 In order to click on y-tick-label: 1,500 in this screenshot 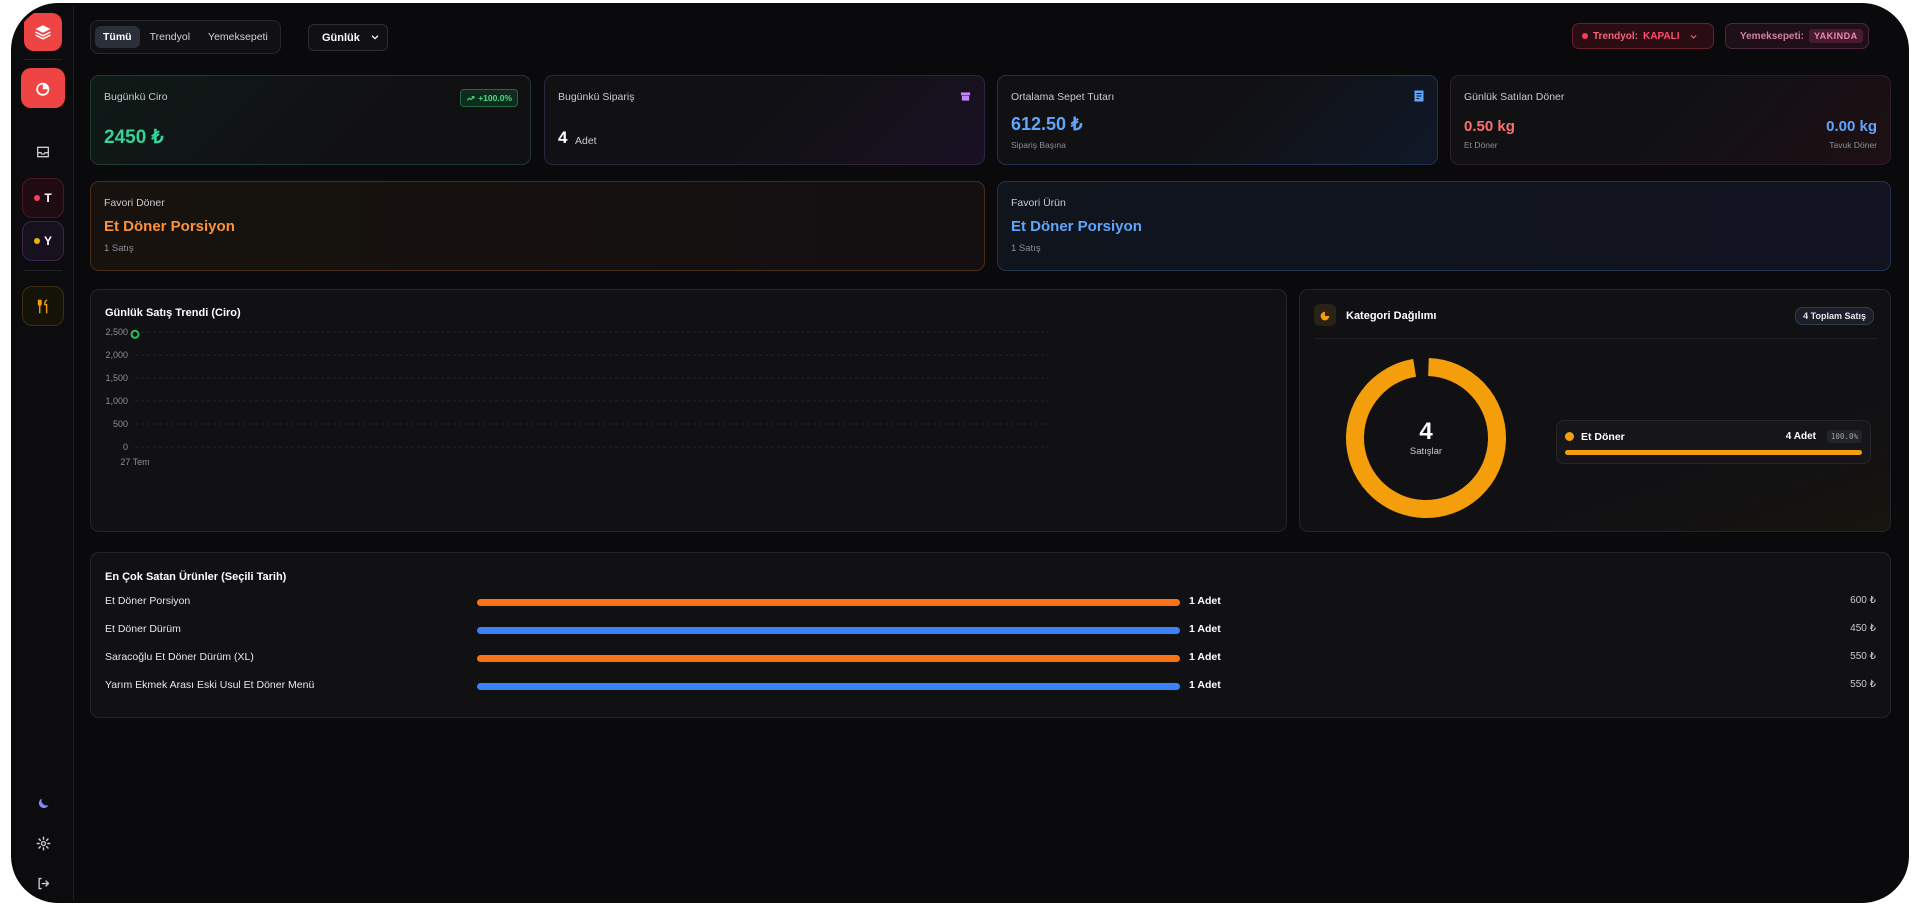, I will do `click(116, 378)`.